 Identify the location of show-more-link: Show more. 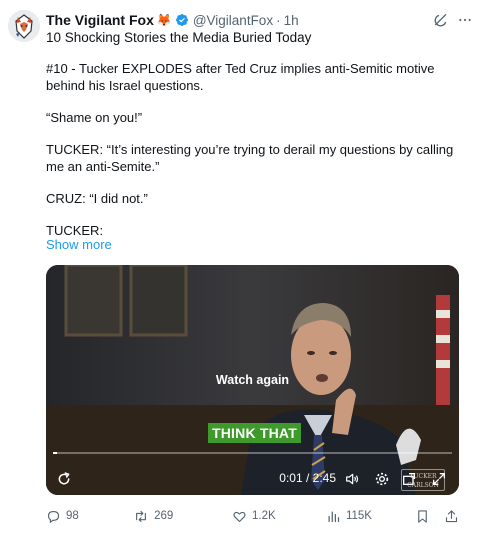
(79, 244).